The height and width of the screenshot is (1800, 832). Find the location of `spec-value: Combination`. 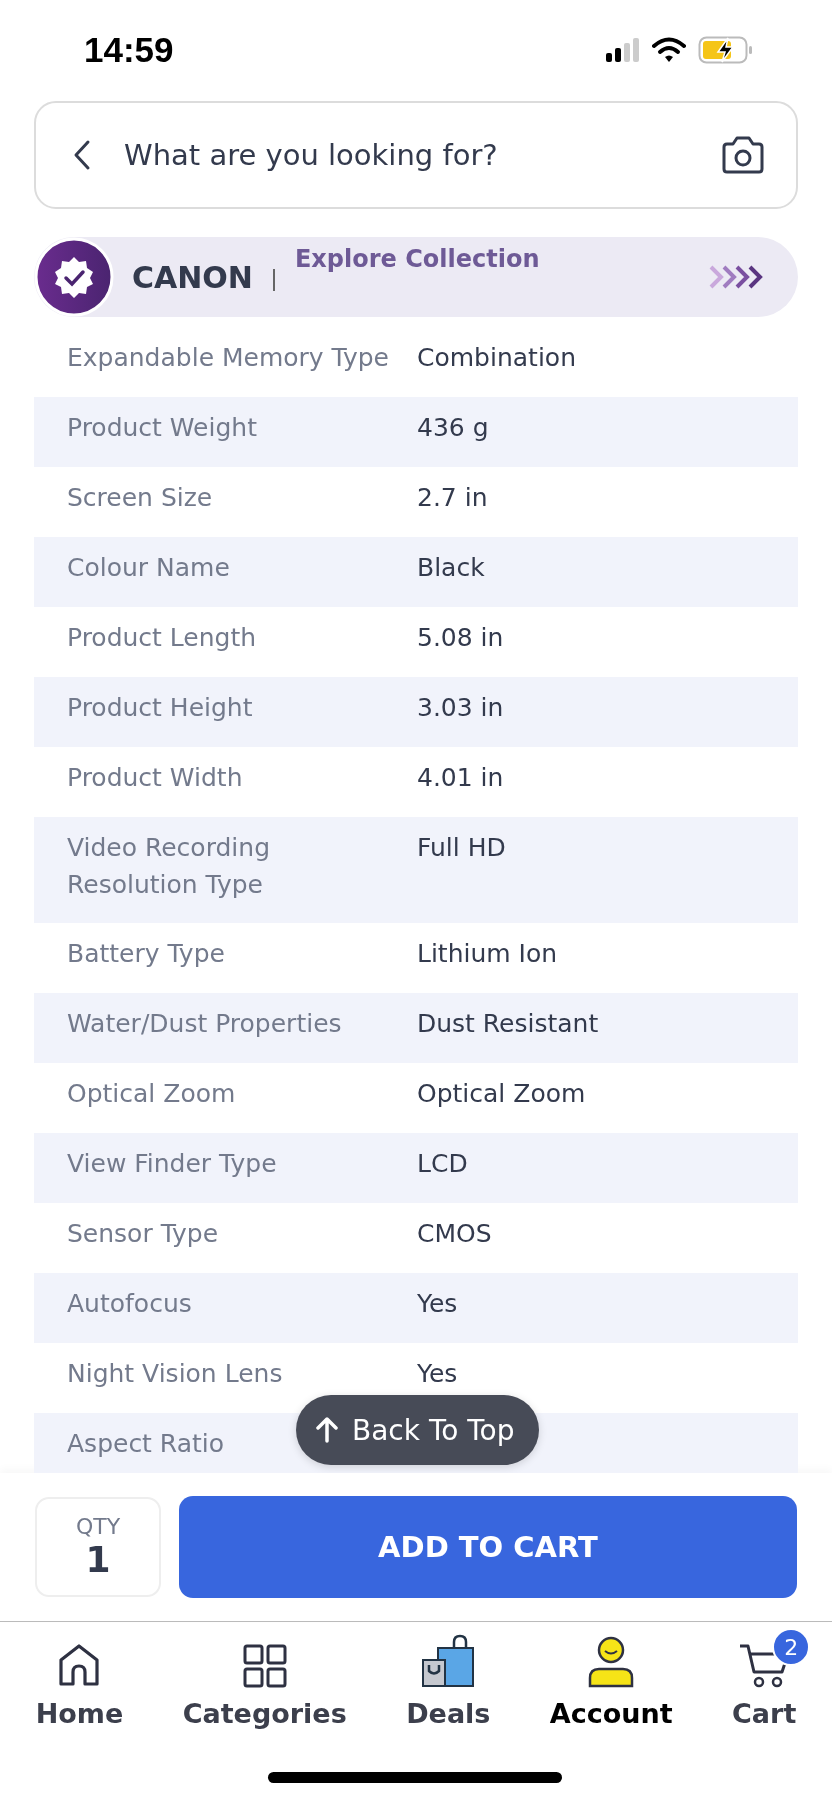

spec-value: Combination is located at coordinates (496, 358).